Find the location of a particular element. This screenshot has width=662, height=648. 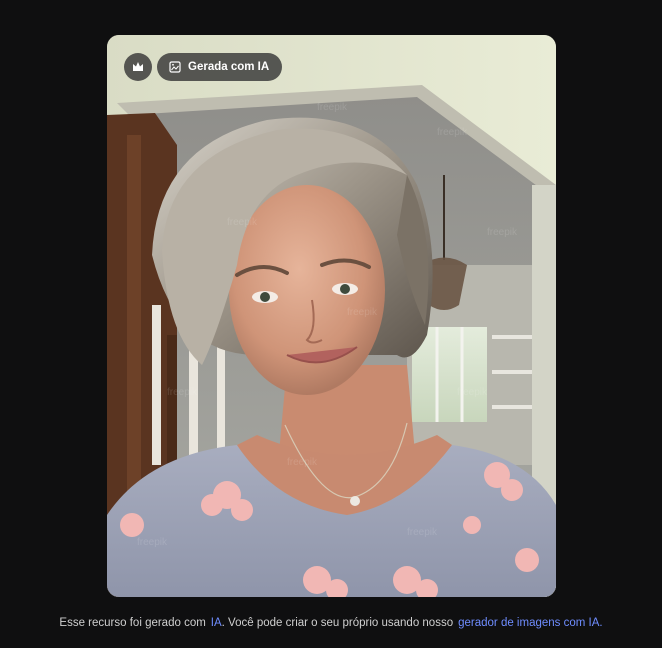

ai-generated-label: Gerada com IA is located at coordinates (229, 67).